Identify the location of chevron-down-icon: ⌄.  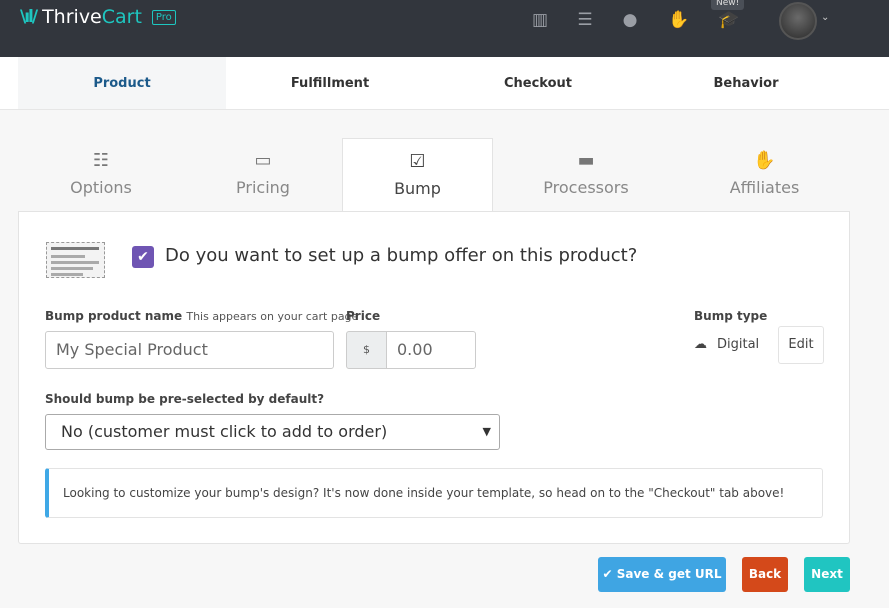
(825, 17).